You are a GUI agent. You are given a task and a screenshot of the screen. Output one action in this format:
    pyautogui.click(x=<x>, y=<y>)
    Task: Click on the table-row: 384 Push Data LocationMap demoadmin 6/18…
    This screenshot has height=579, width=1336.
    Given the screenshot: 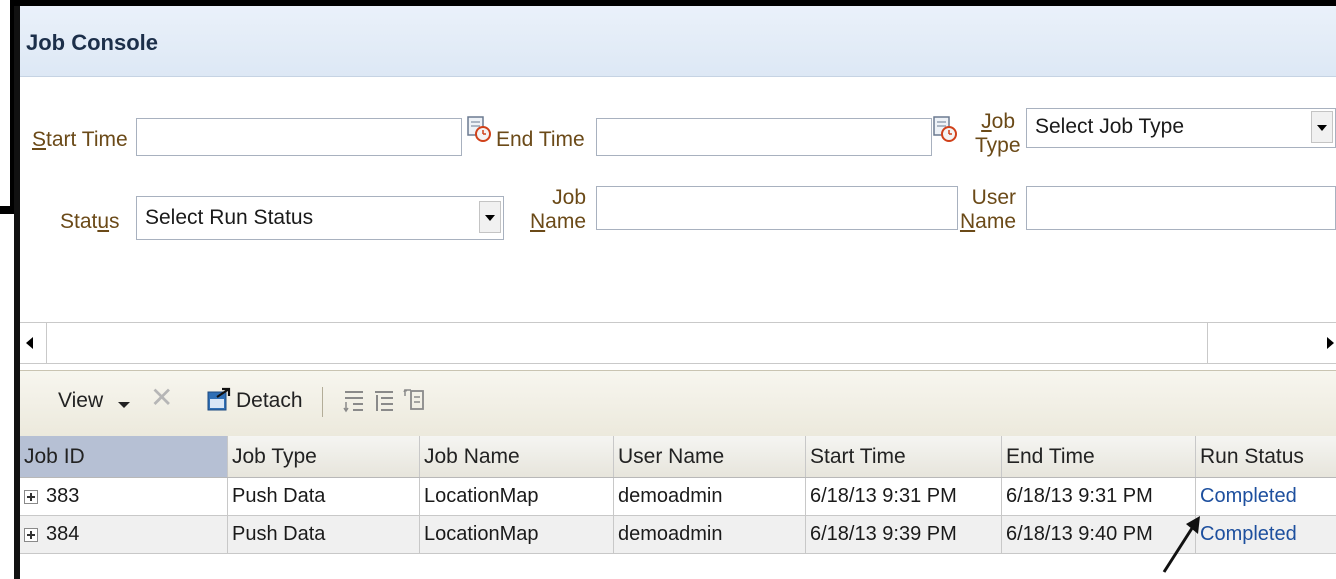 What is the action you would take?
    pyautogui.click(x=678, y=535)
    